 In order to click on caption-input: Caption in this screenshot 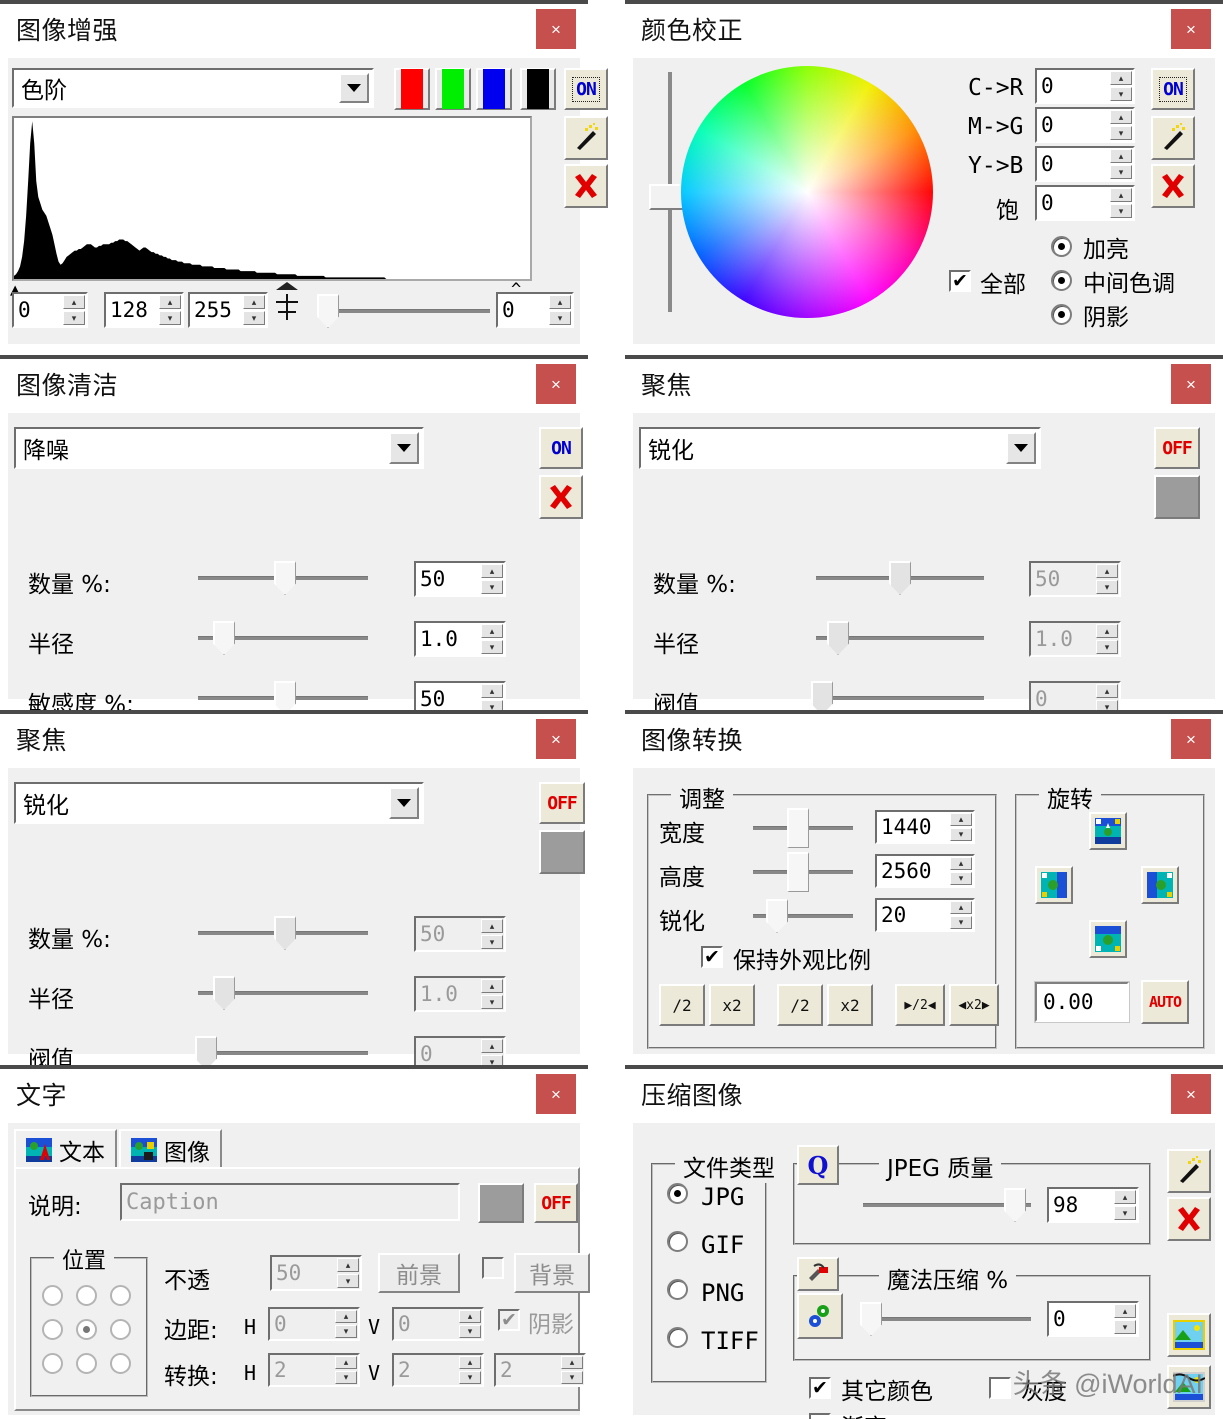, I will do `click(290, 1202)`.